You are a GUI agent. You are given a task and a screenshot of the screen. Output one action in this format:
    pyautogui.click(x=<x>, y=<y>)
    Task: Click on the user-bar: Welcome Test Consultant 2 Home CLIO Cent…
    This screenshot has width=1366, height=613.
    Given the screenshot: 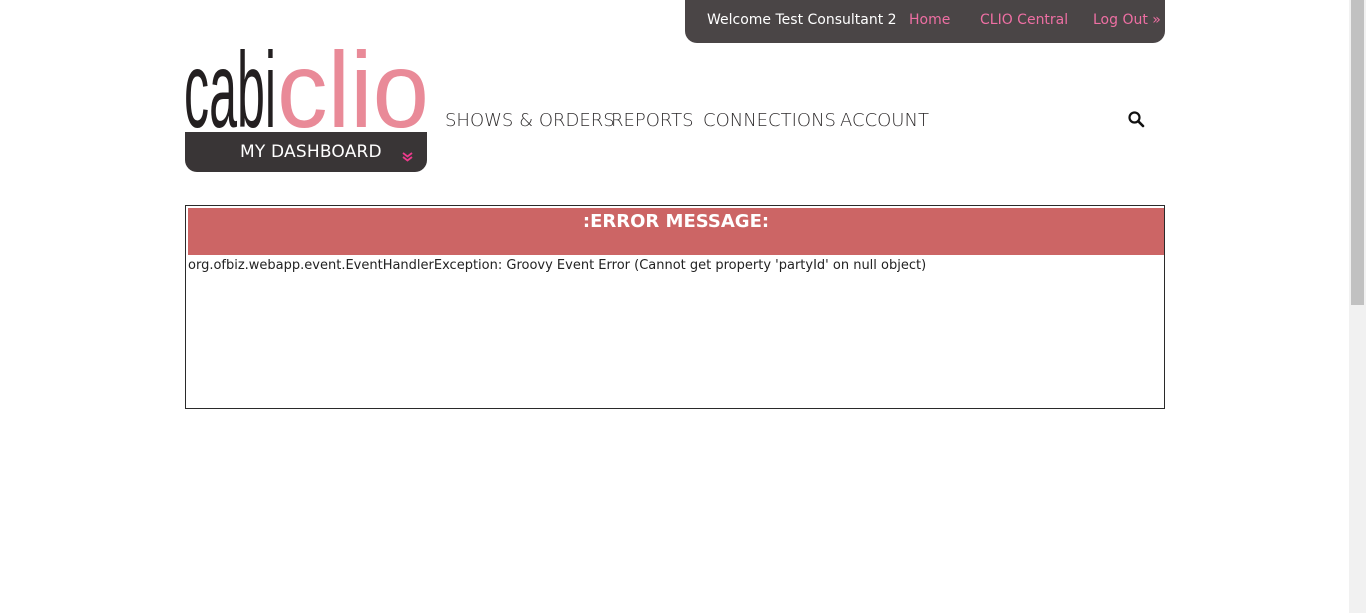 What is the action you would take?
    pyautogui.click(x=925, y=21)
    